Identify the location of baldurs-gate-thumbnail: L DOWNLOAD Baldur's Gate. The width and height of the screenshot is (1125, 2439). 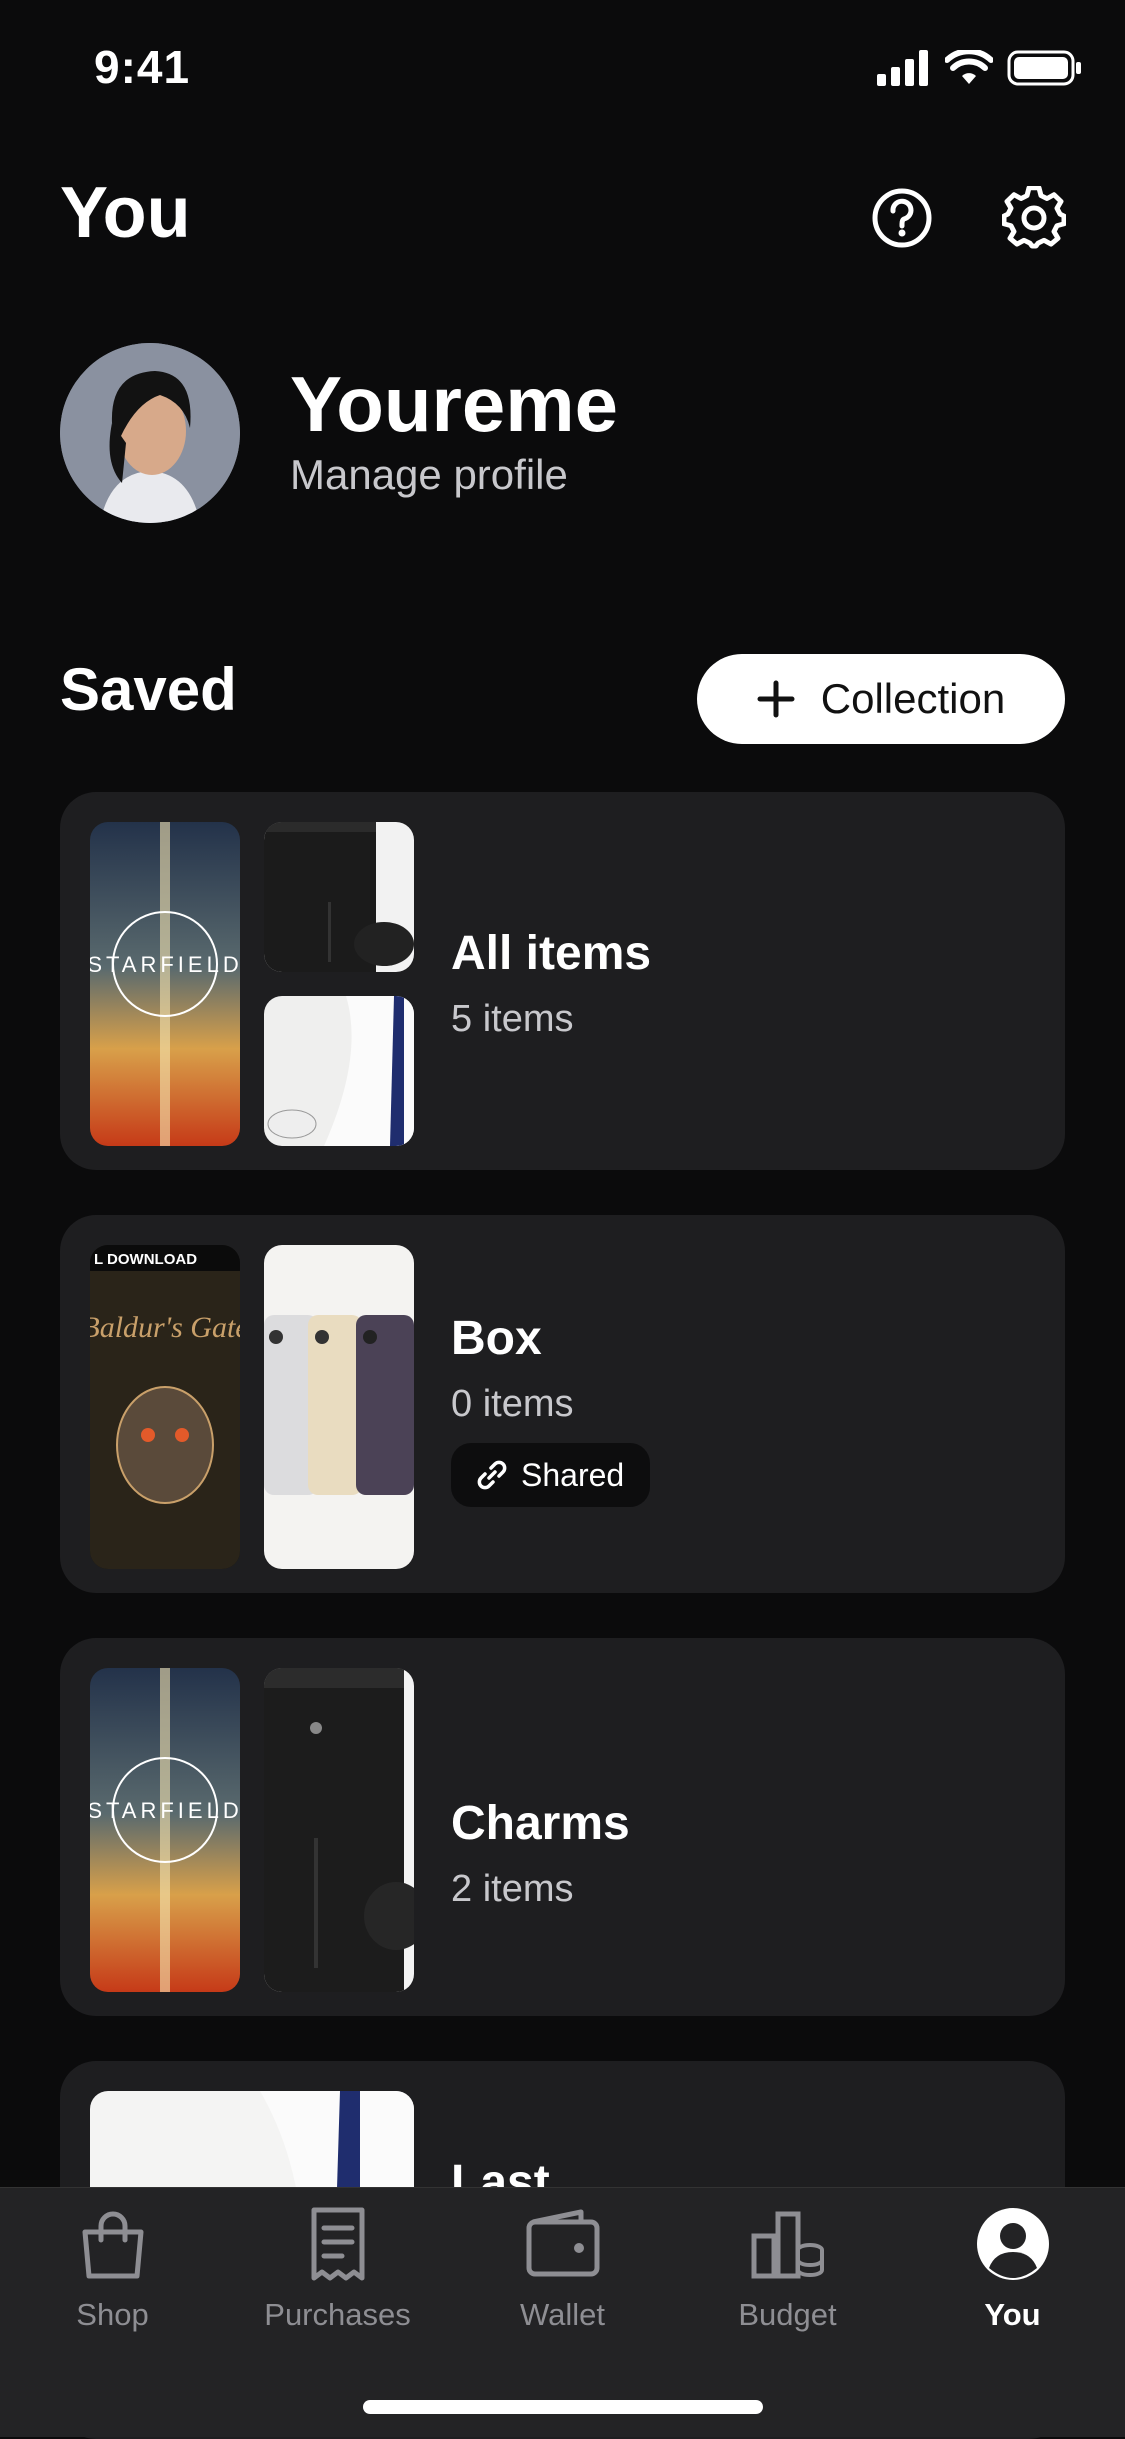
(165, 1407).